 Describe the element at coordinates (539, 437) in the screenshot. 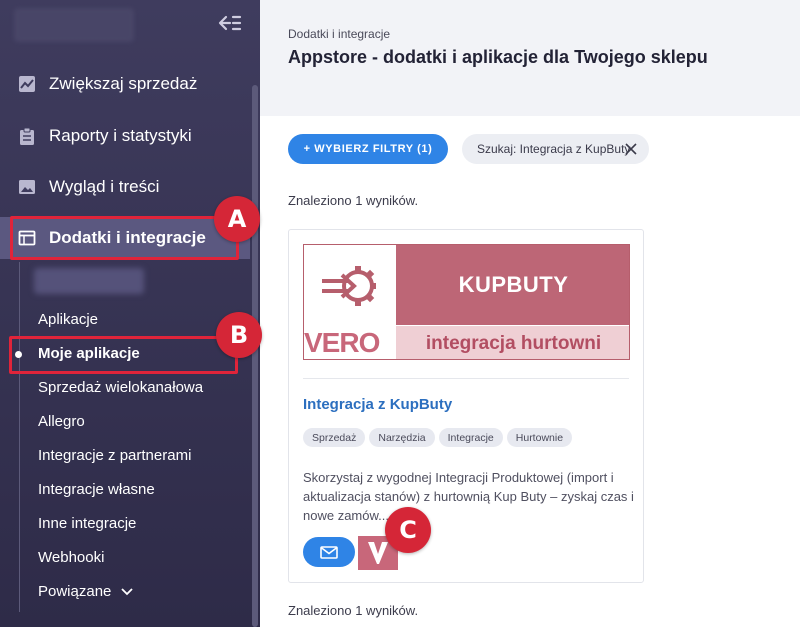

I see `tag: Hurtownie` at that location.